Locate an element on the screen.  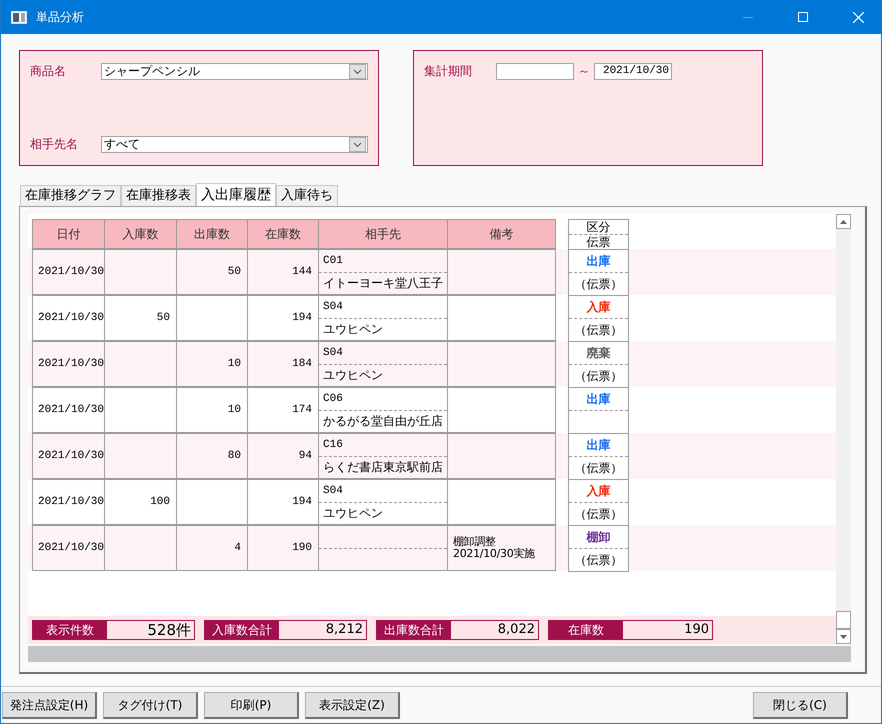
scroll-thumb is located at coordinates (843, 620).